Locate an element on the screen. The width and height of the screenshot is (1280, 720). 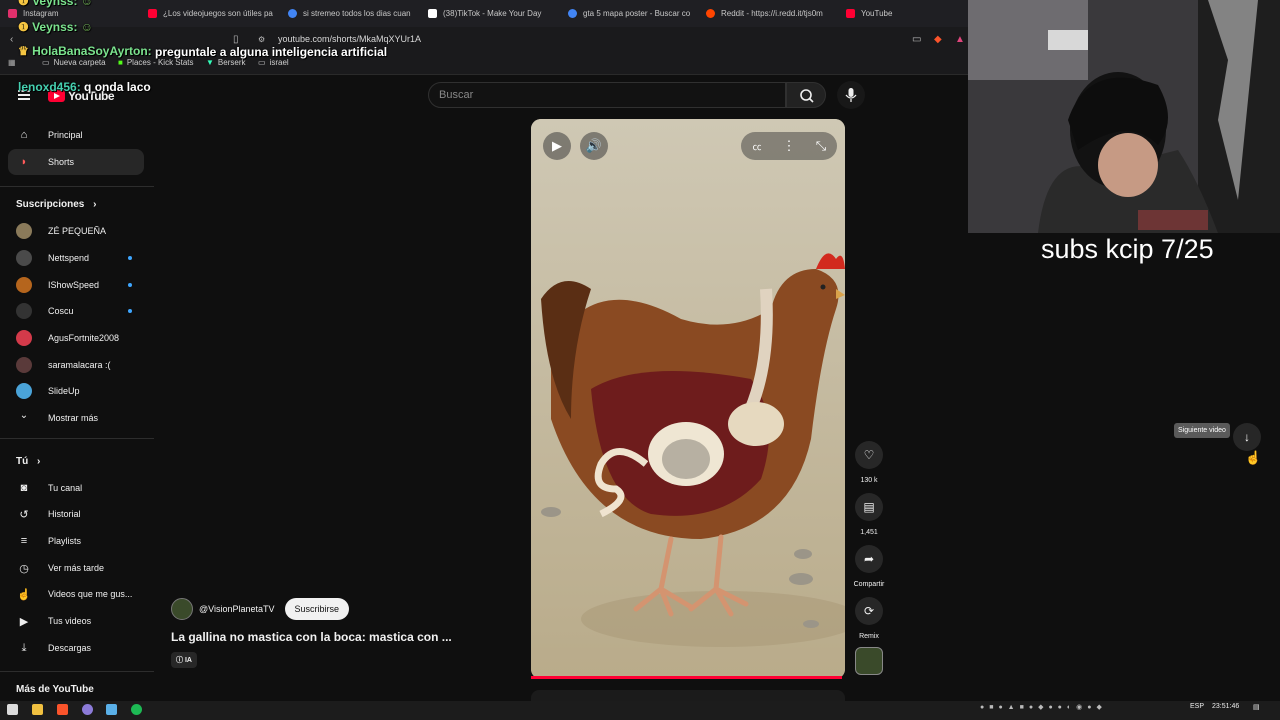
volume-button: 🔊 is located at coordinates (594, 146).